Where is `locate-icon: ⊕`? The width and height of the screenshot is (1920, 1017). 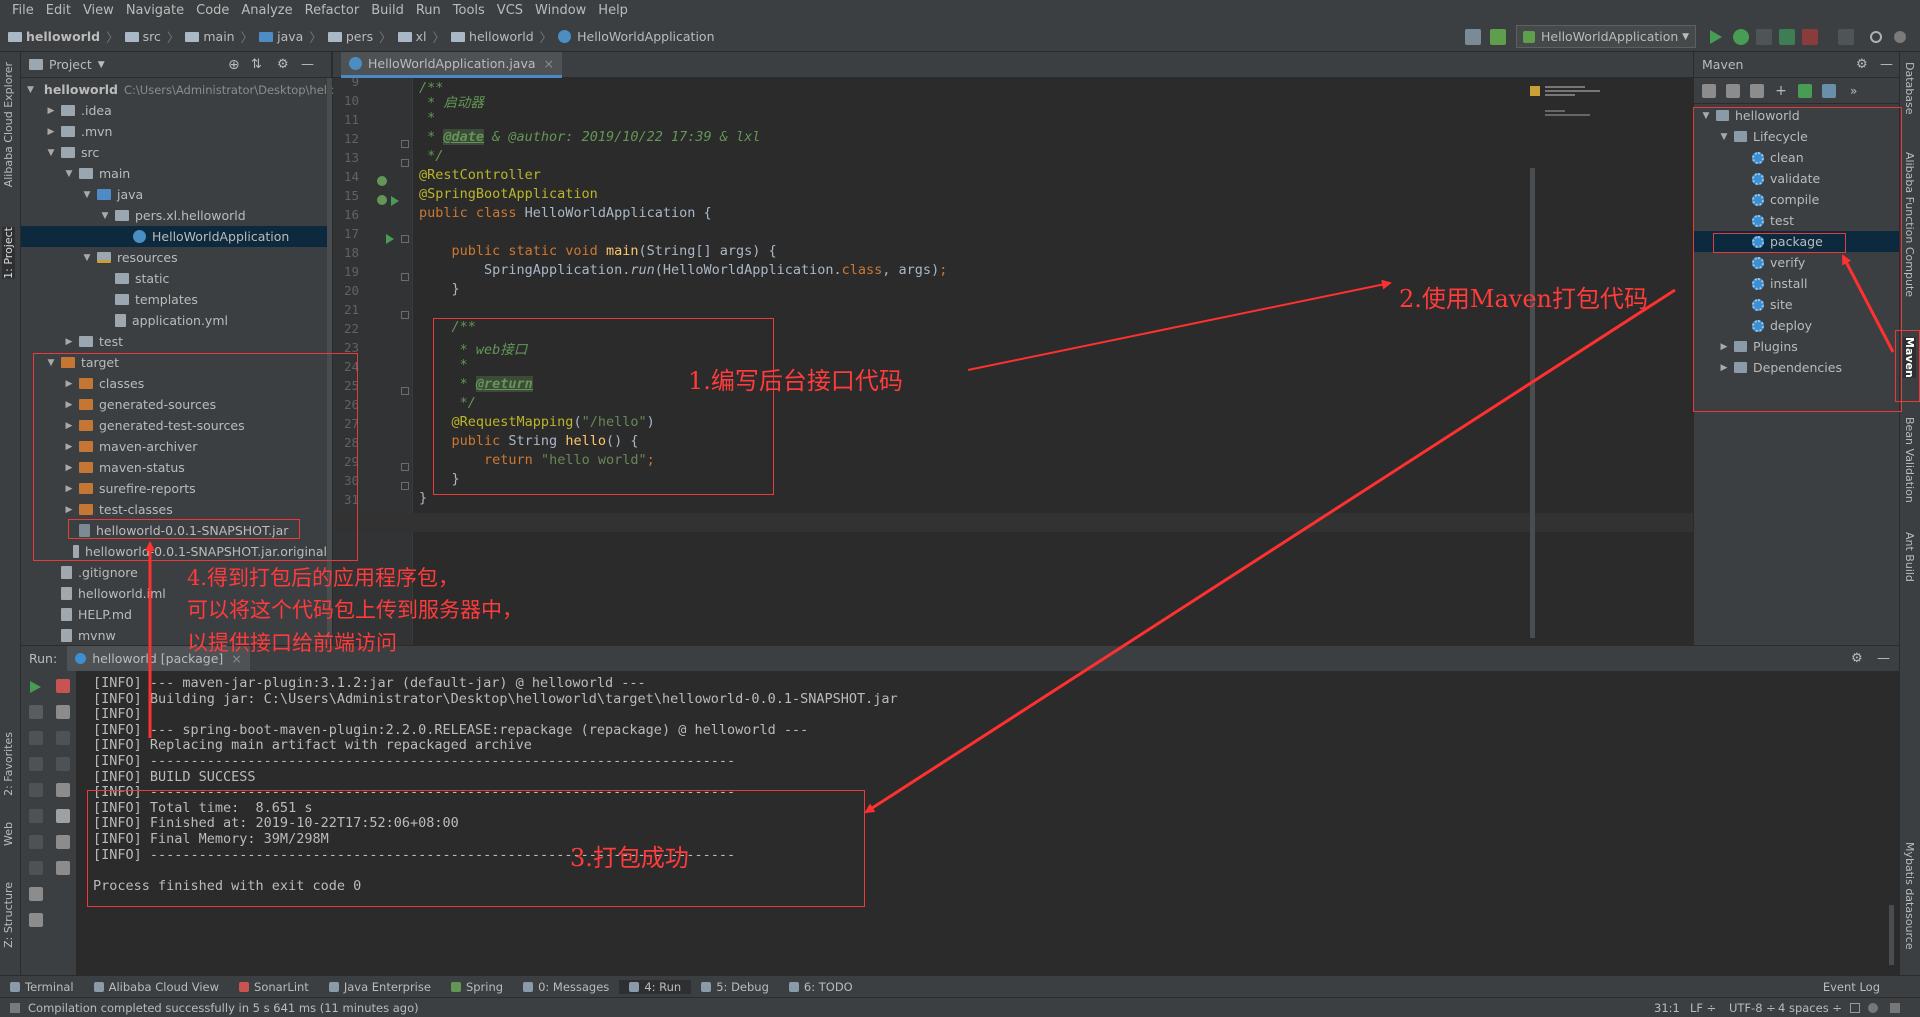
locate-icon: ⊕ is located at coordinates (234, 65).